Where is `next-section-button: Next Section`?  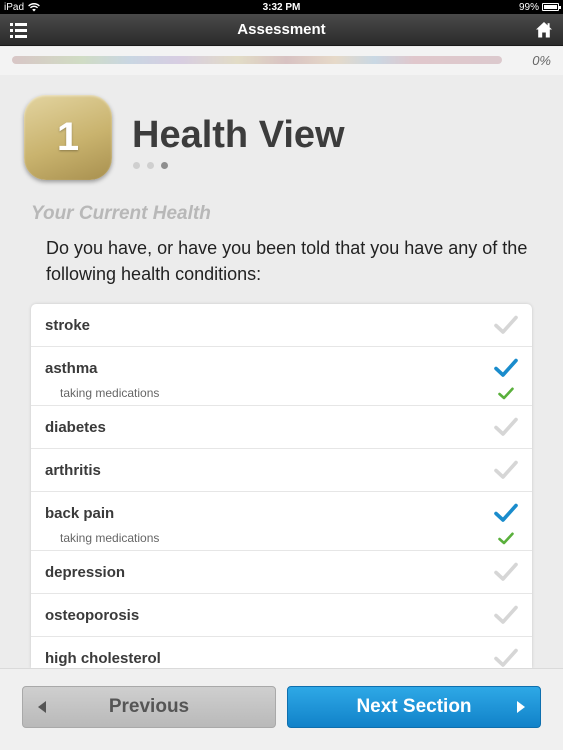
next-section-button: Next Section is located at coordinates (414, 707).